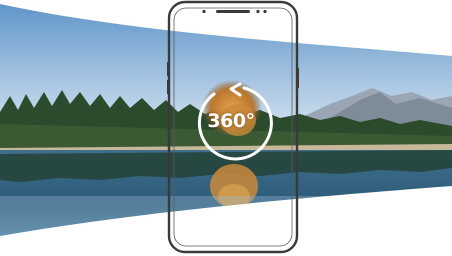  I want to click on rotation-badge-label: 360°, so click(231, 121).